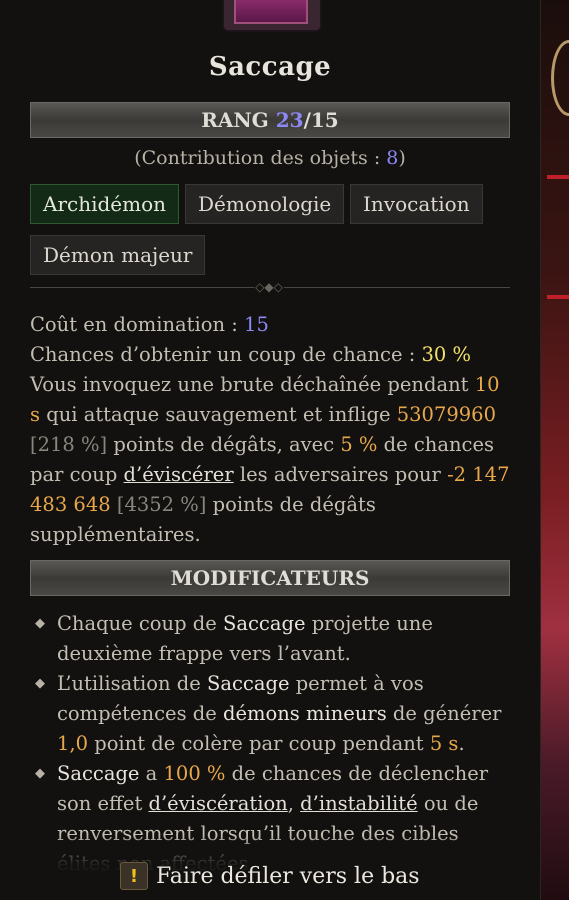  What do you see at coordinates (235, 120) in the screenshot?
I see `rank-label: RANG` at bounding box center [235, 120].